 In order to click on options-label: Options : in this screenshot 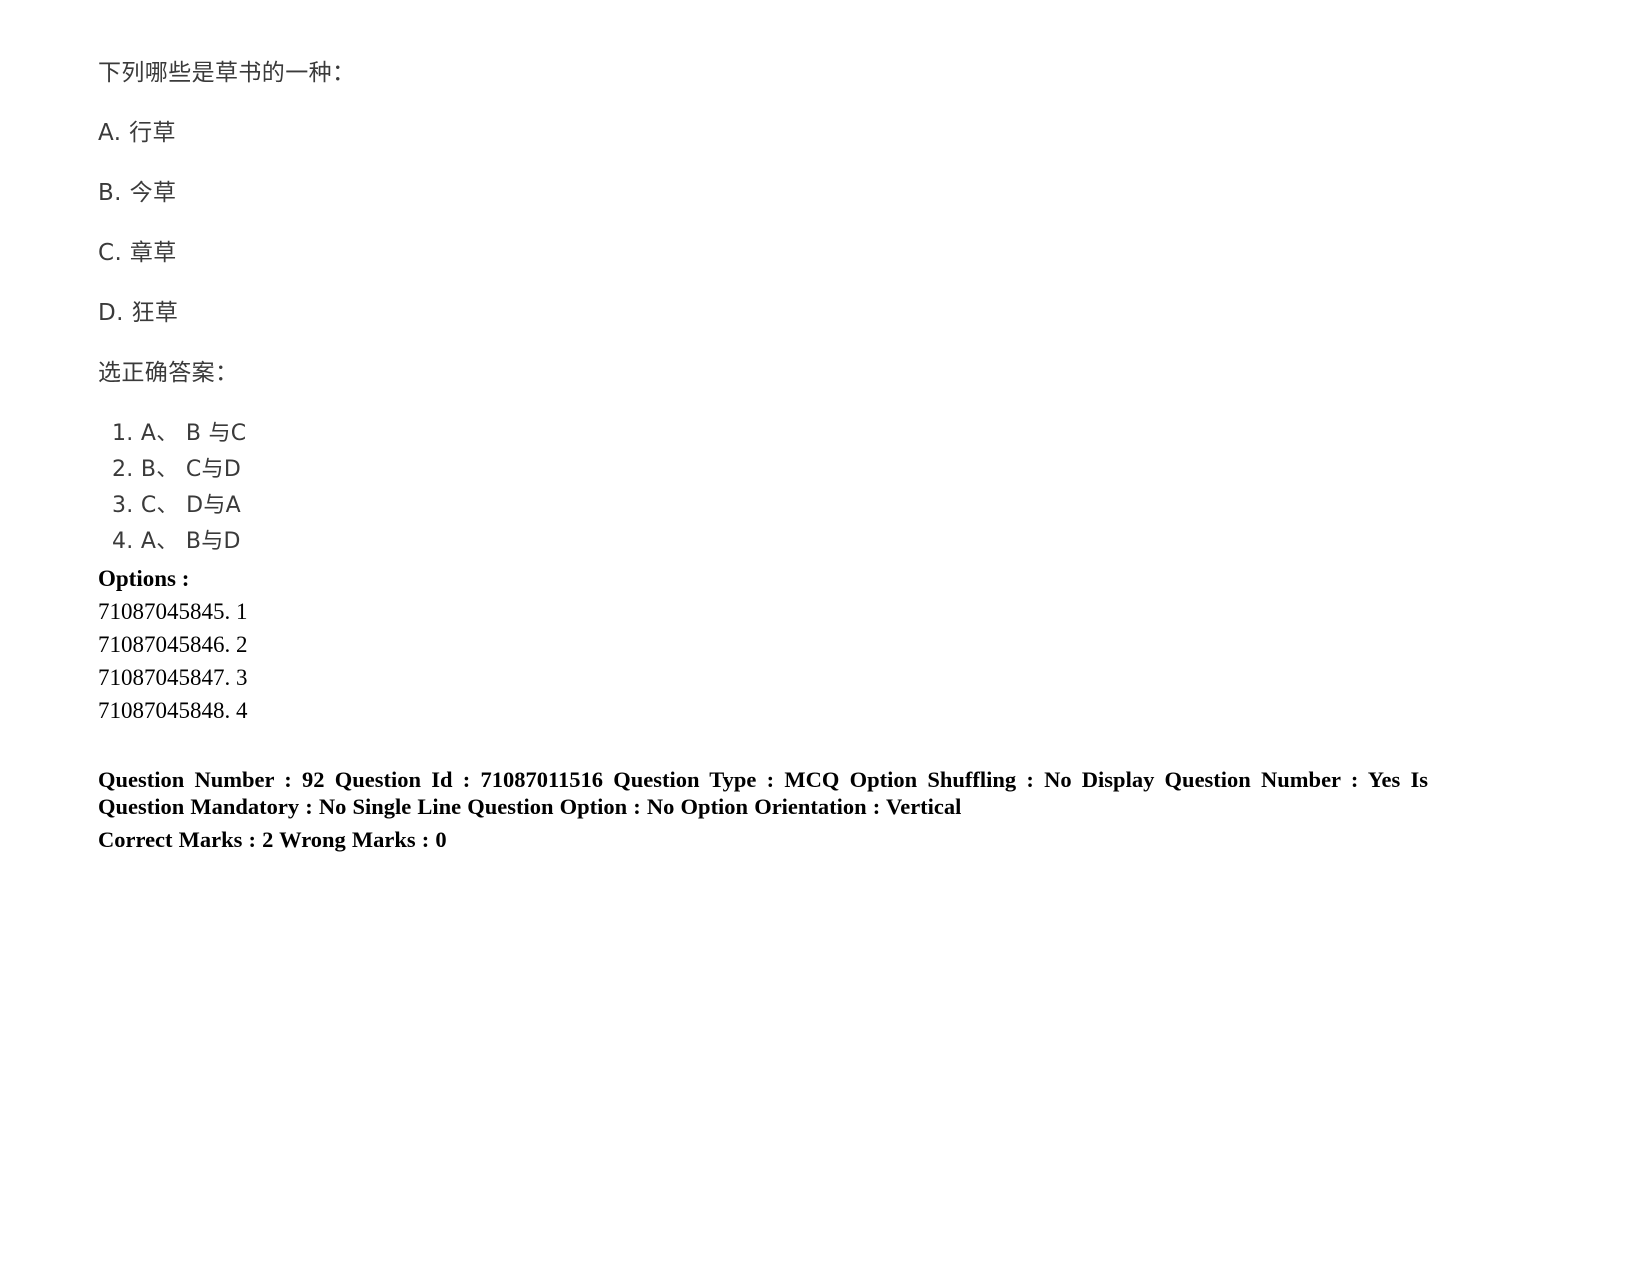, I will do `click(144, 578)`.